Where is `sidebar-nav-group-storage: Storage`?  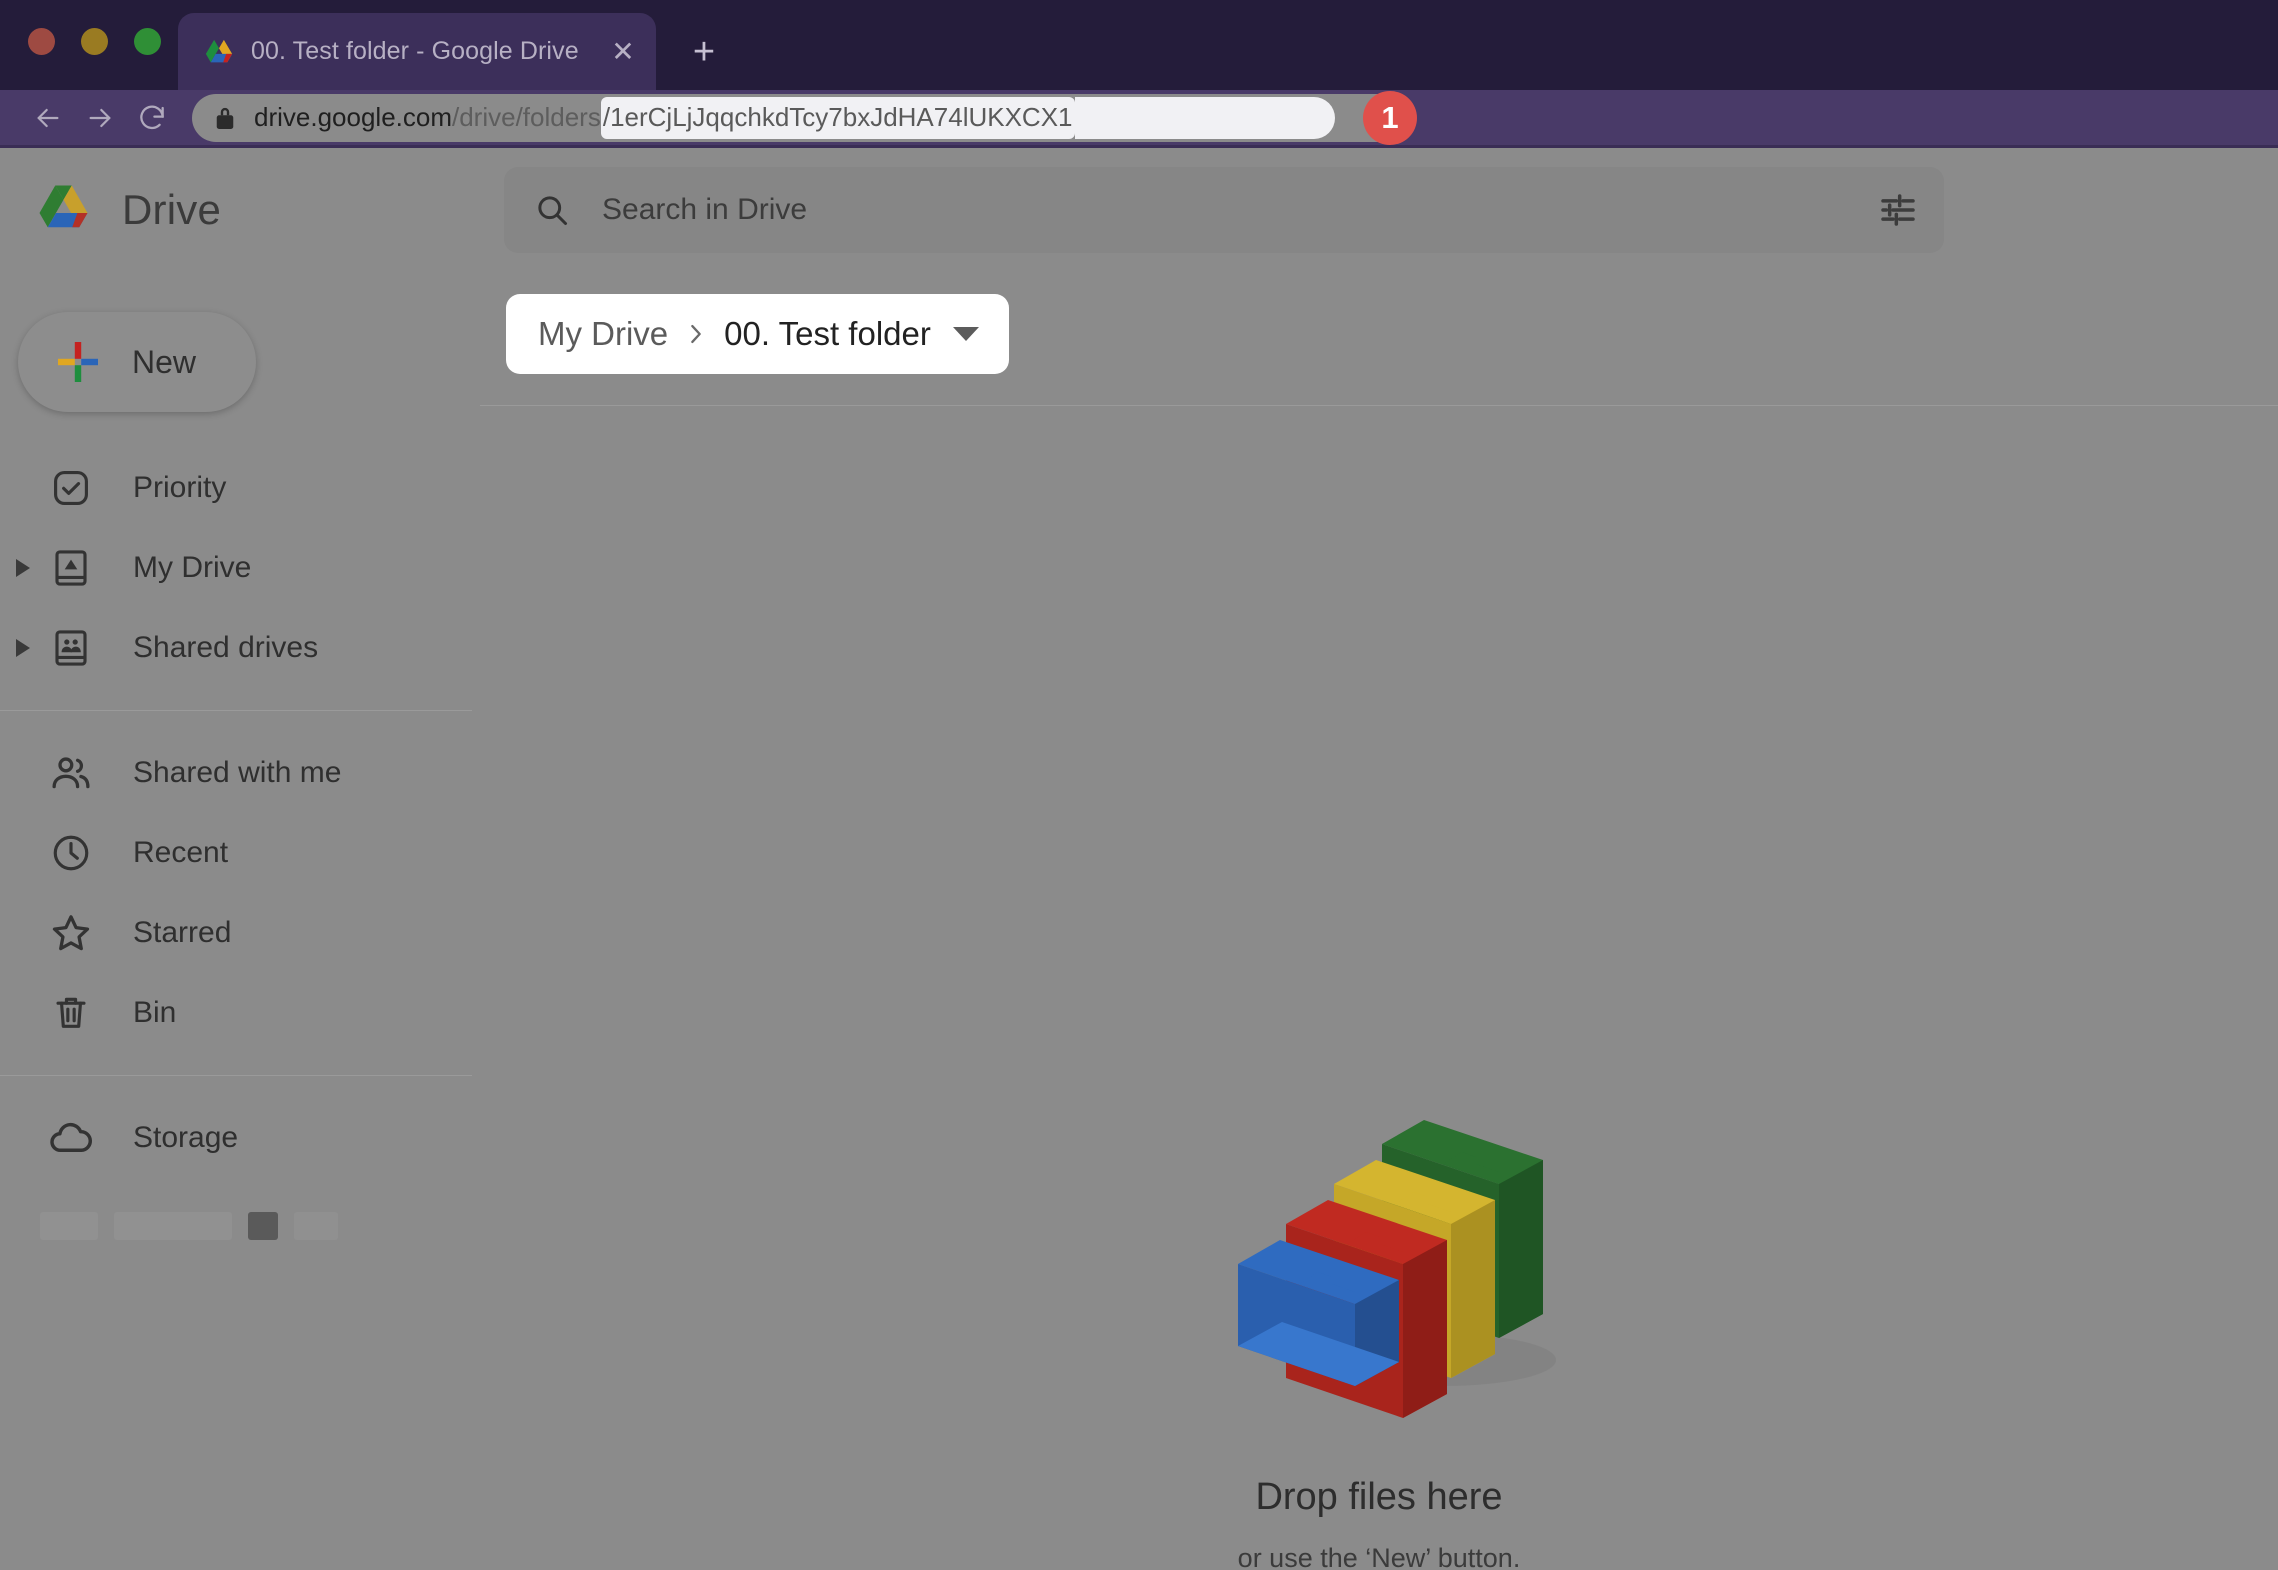
sidebar-nav-group-storage: Storage is located at coordinates (240, 1169).